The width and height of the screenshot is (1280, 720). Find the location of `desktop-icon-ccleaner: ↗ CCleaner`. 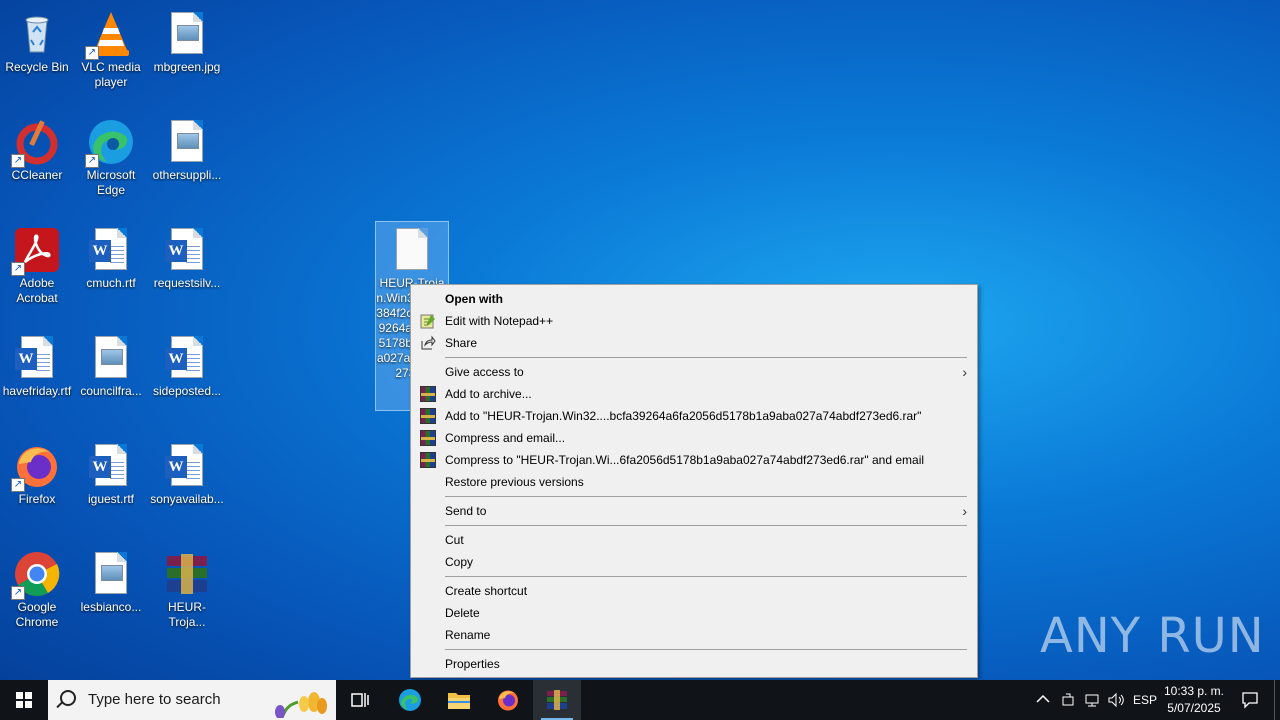

desktop-icon-ccleaner: ↗ CCleaner is located at coordinates (37, 148).